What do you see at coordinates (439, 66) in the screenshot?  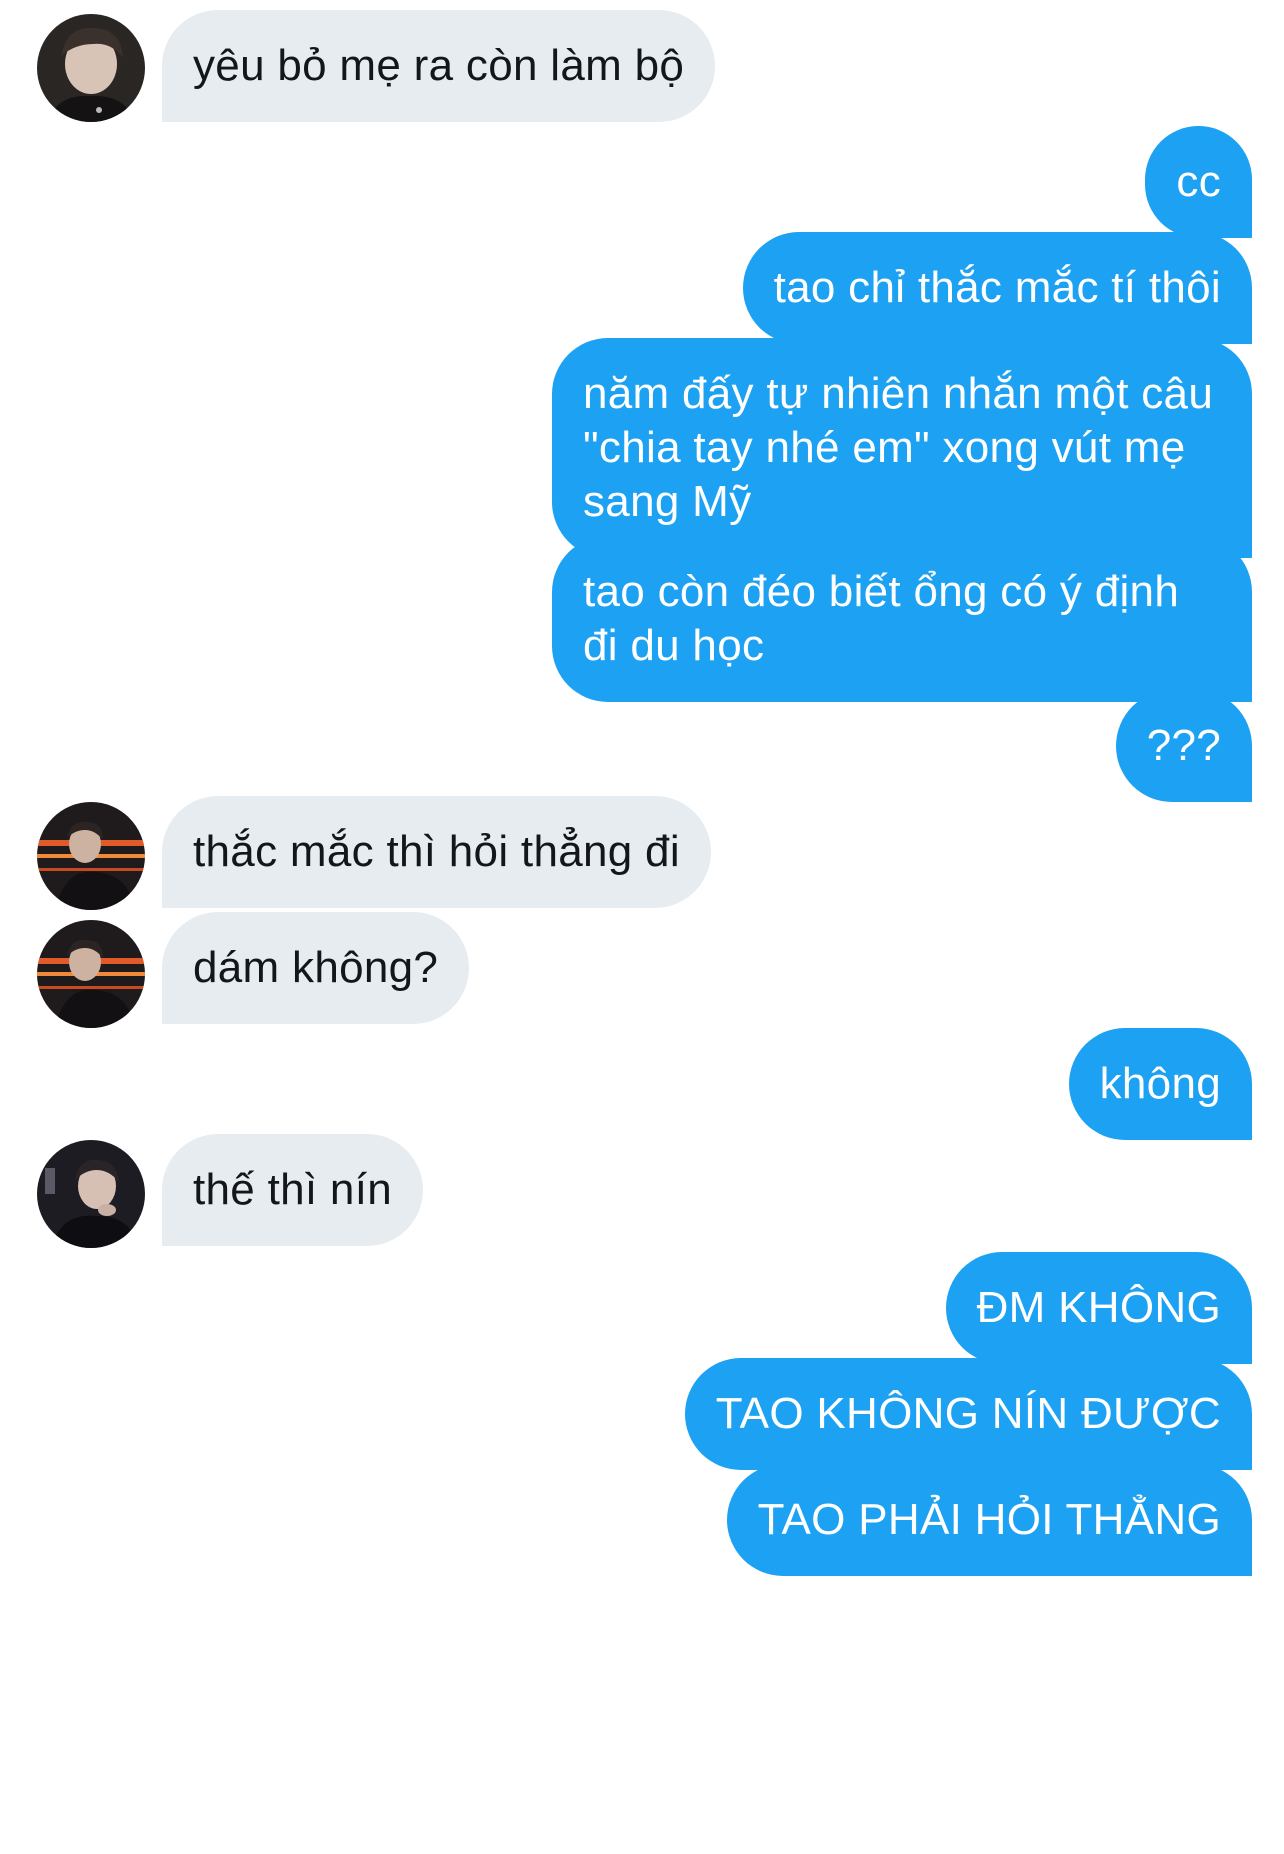 I see `message-bubble-received: yêu bỏ mẹ ra còn làm bộ` at bounding box center [439, 66].